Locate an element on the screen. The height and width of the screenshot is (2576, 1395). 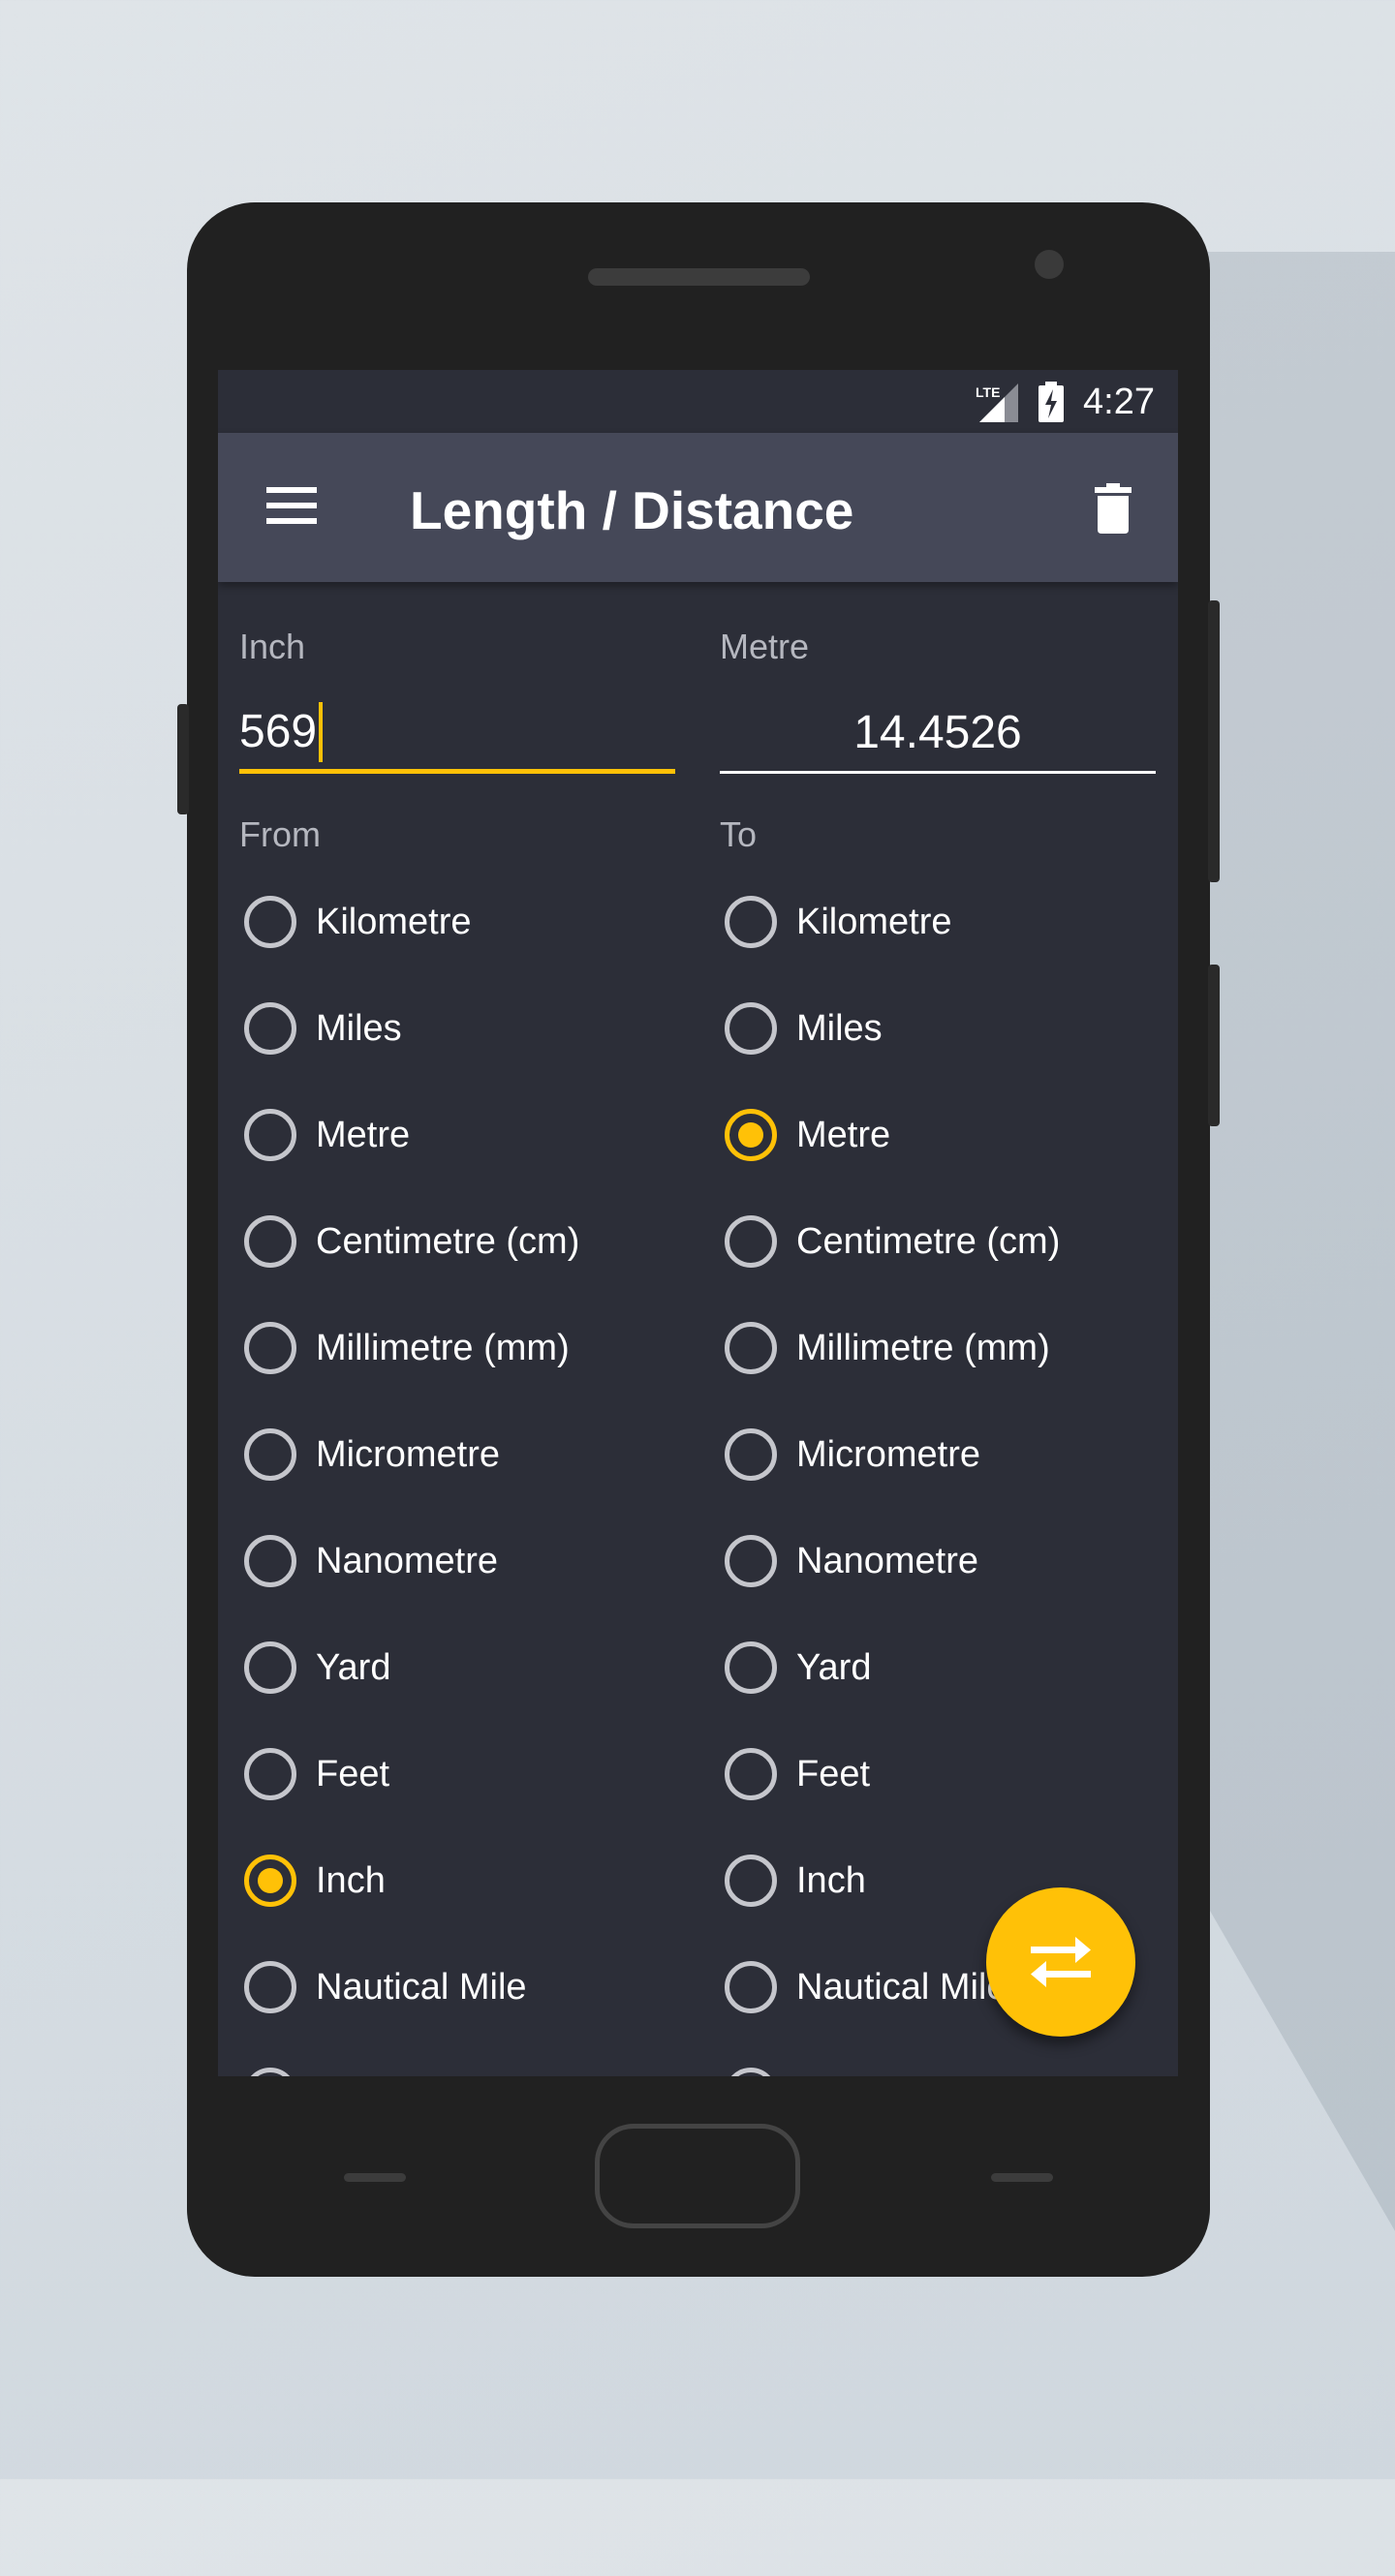
swap-units-button is located at coordinates (1060, 1962).